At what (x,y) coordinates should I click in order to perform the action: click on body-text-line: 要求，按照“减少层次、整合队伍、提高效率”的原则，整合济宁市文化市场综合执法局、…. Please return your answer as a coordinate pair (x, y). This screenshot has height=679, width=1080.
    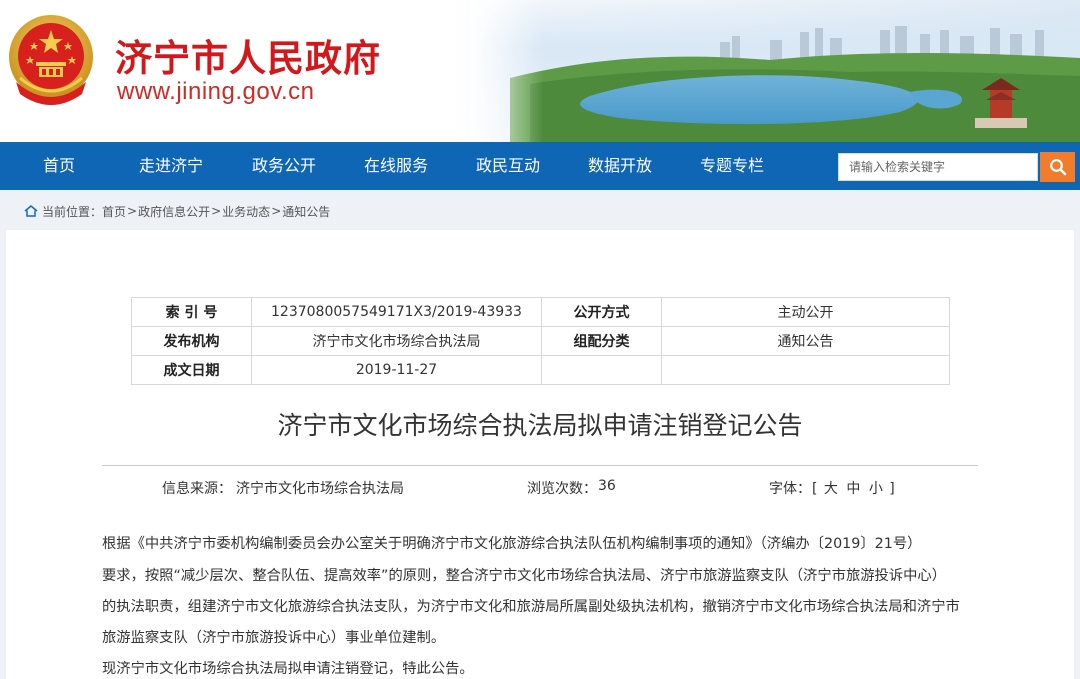
    Looking at the image, I should click on (524, 576).